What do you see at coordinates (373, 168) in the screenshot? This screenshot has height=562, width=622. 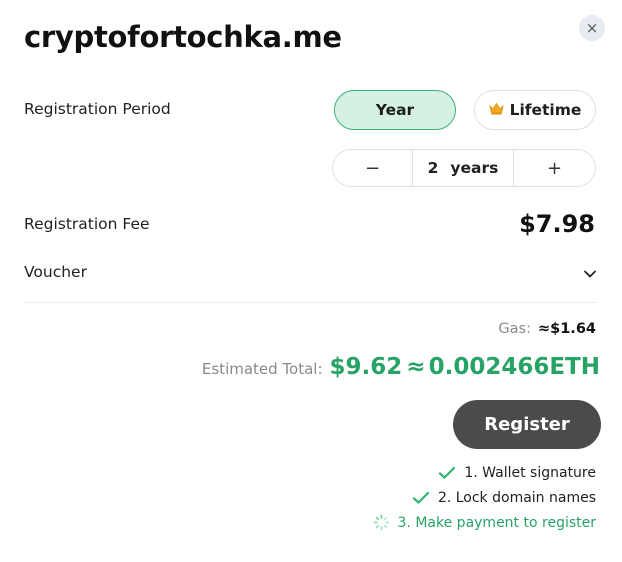 I see `decrement-button: −` at bounding box center [373, 168].